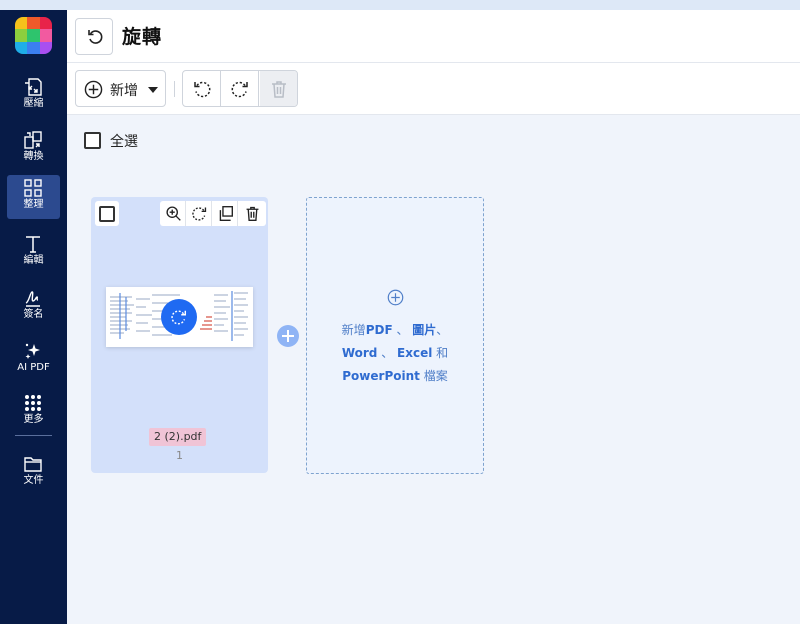  I want to click on compress-icon, so click(33, 87).